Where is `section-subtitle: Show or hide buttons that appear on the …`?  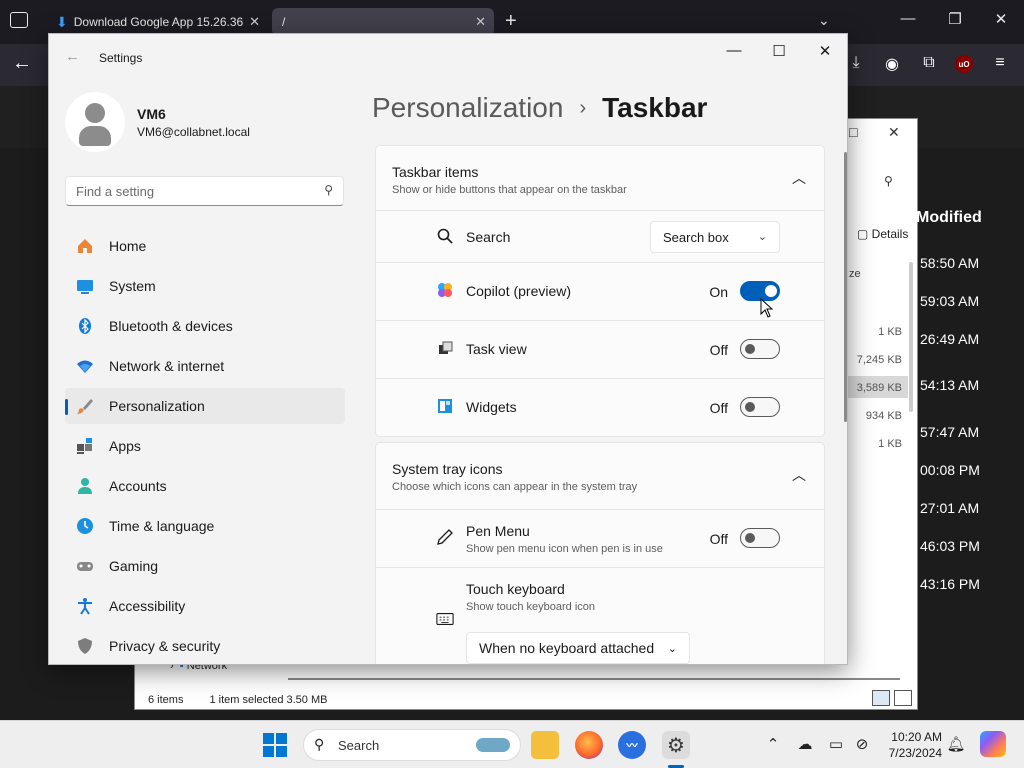
section-subtitle: Show or hide buttons that appear on the … is located at coordinates (509, 190).